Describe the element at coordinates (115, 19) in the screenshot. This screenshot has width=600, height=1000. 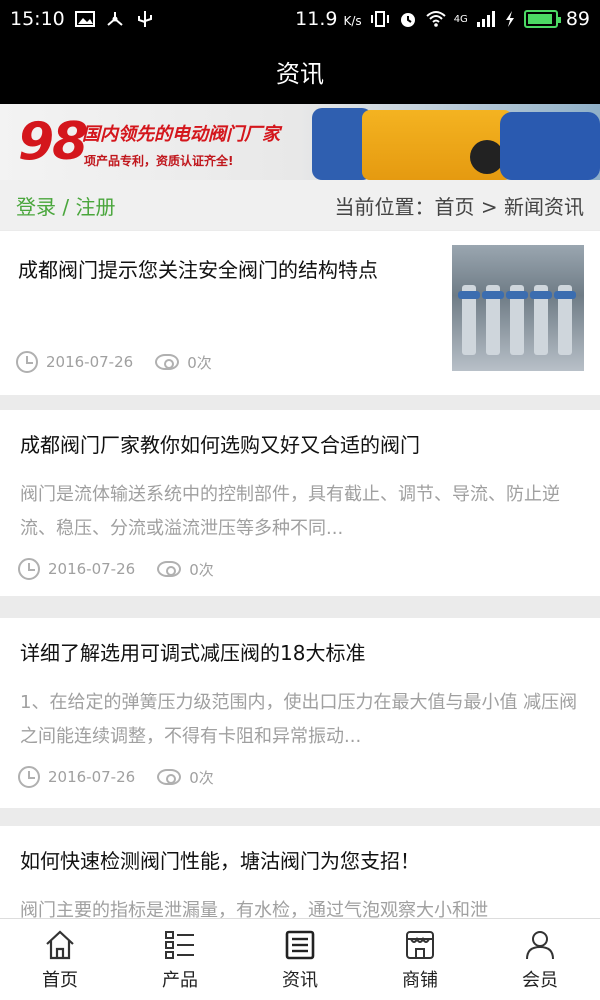
I see `share-icon` at that location.